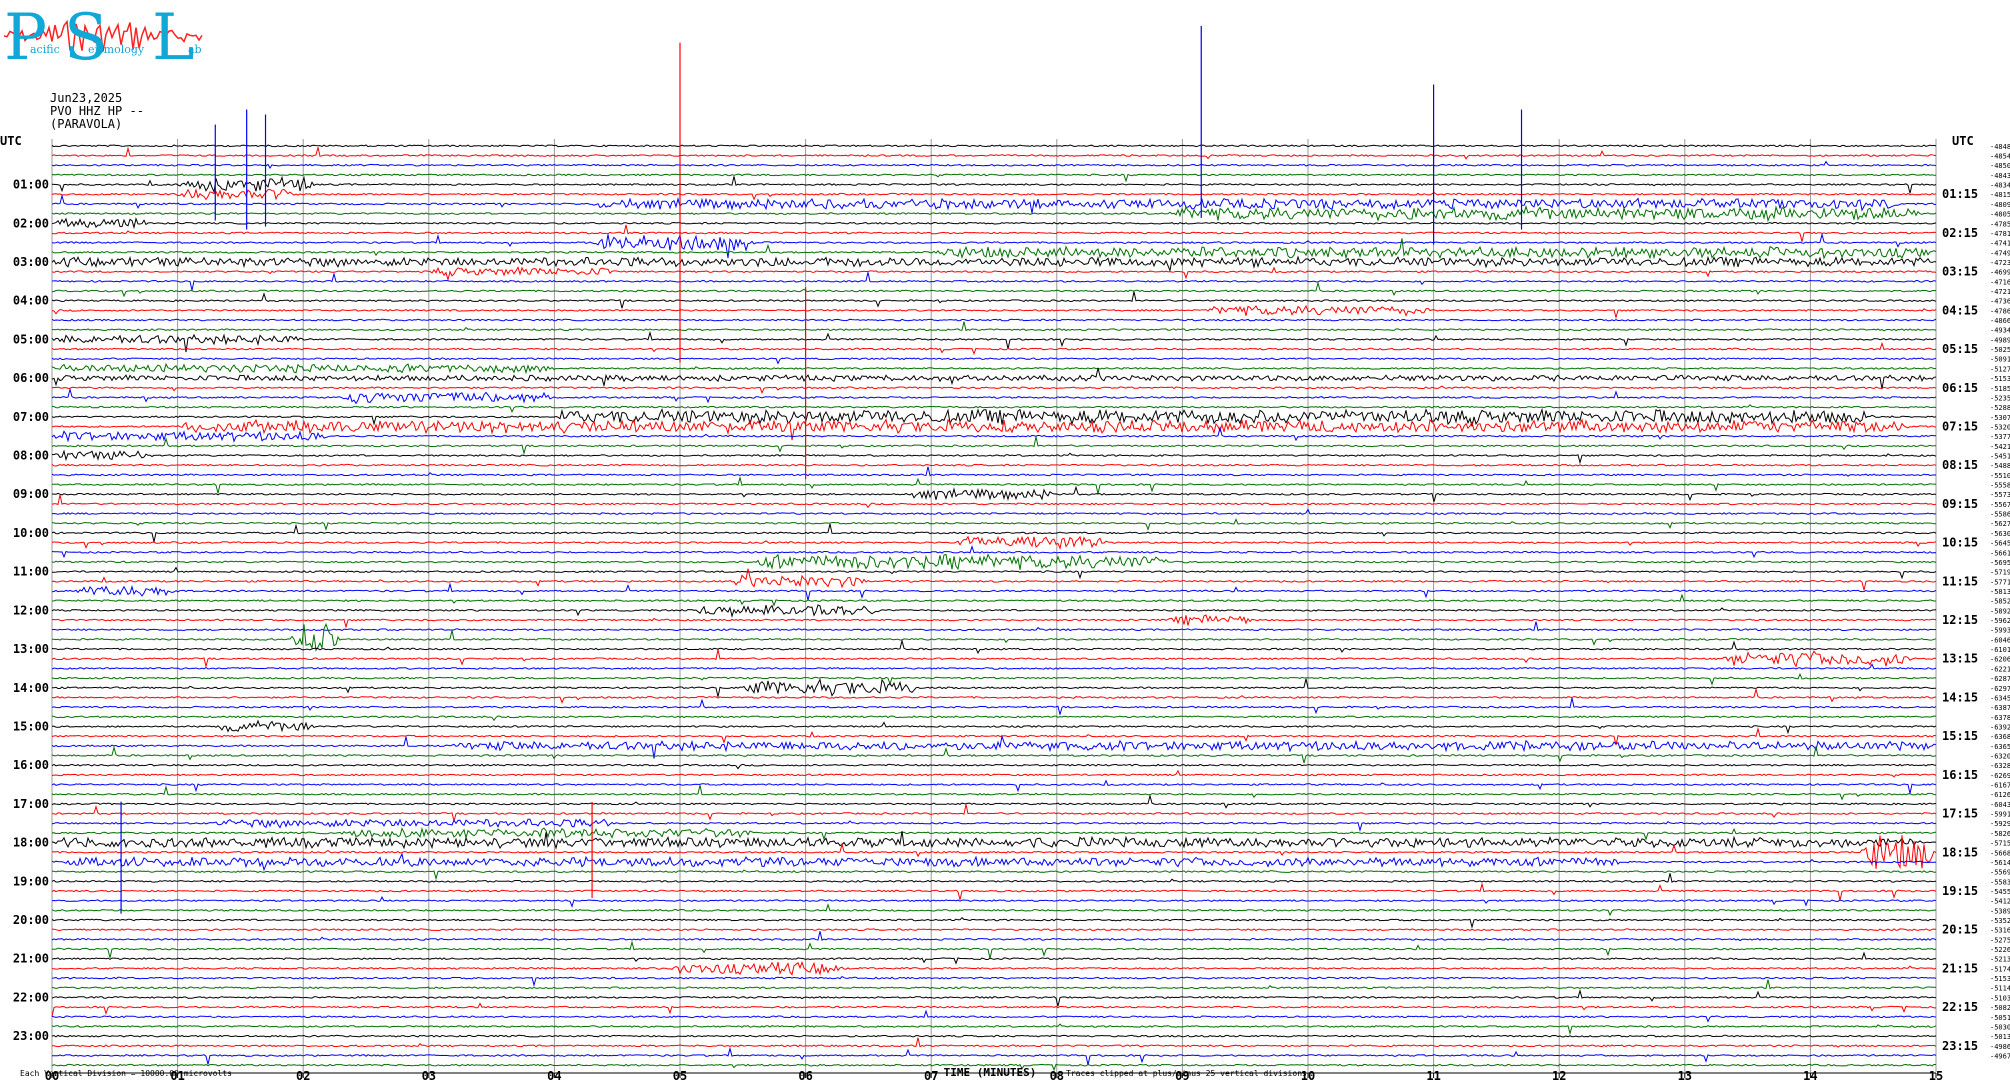 This screenshot has height=1080, width=2010. What do you see at coordinates (2000, 756) in the screenshot?
I see `offset-label-63: -6320` at bounding box center [2000, 756].